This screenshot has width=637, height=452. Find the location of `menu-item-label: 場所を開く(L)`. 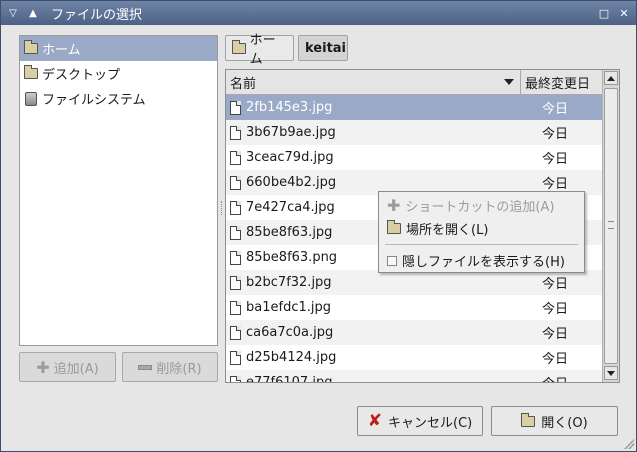

menu-item-label: 場所を開く(L) is located at coordinates (447, 230).